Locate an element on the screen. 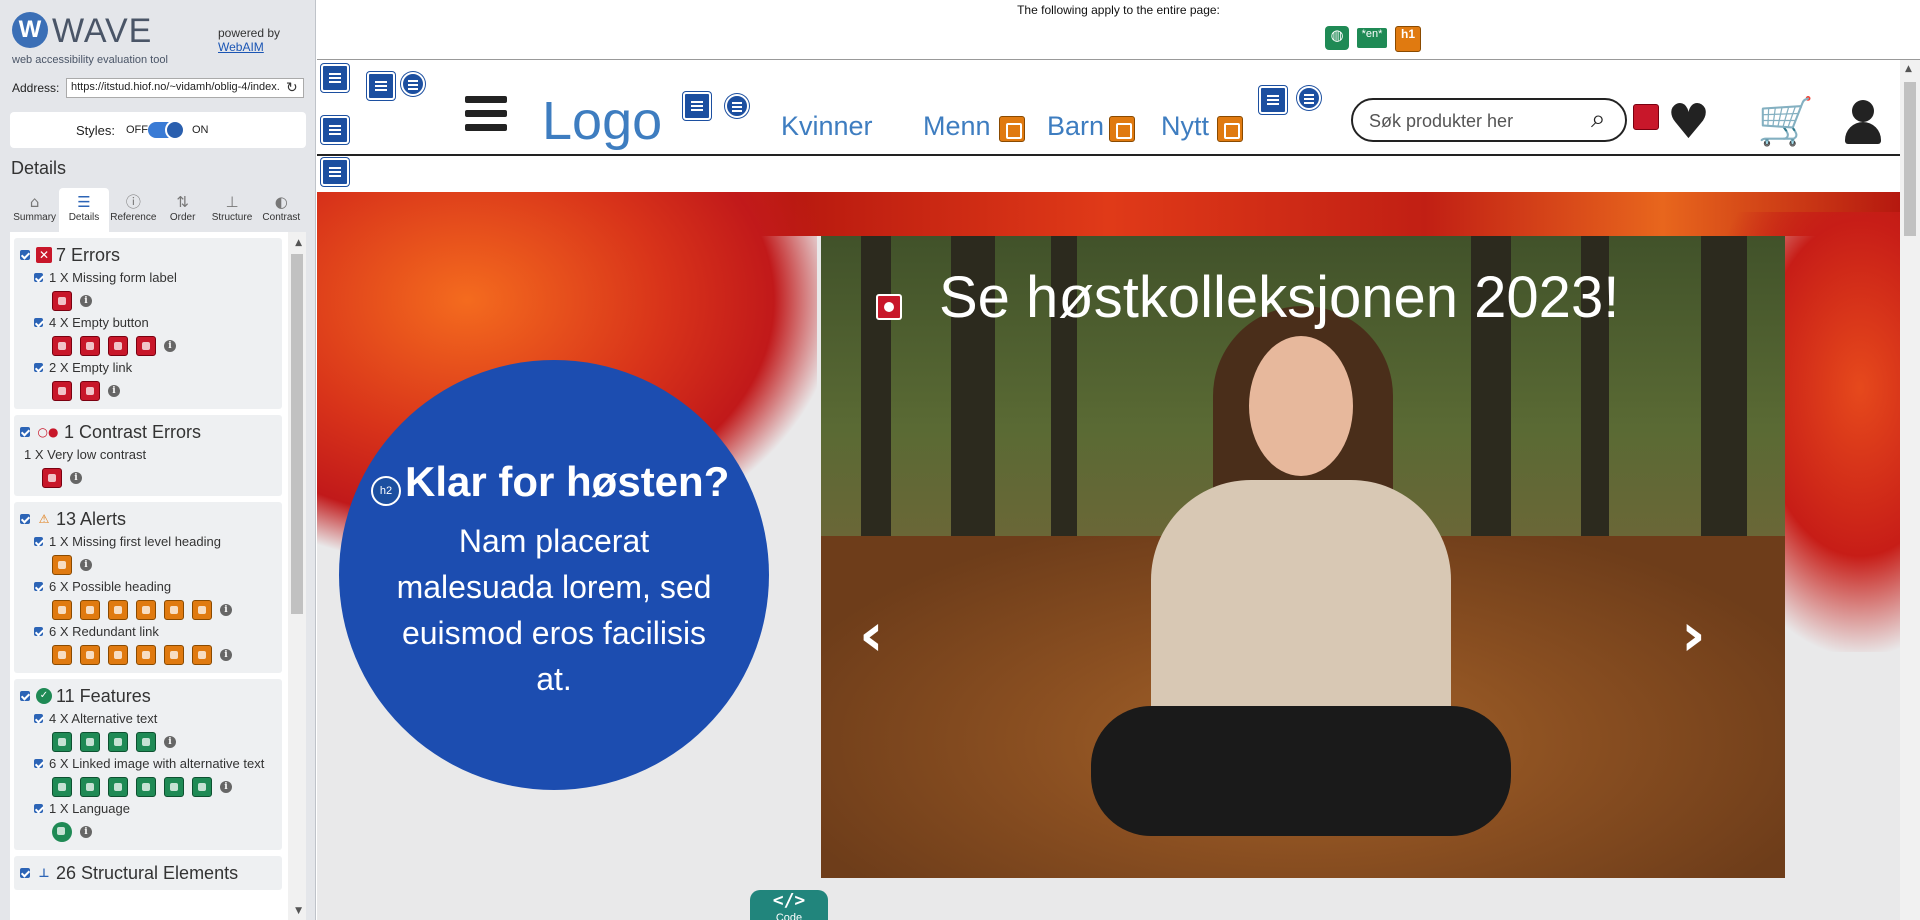  search-box: Søk produkter her ⌕ is located at coordinates (1489, 120).